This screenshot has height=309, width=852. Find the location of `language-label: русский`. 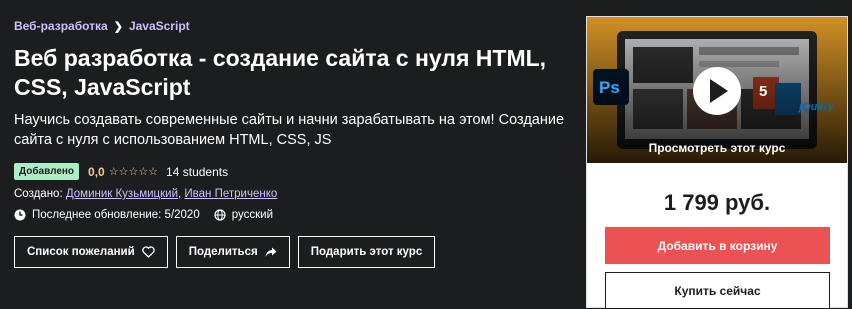

language-label: русский is located at coordinates (252, 215).